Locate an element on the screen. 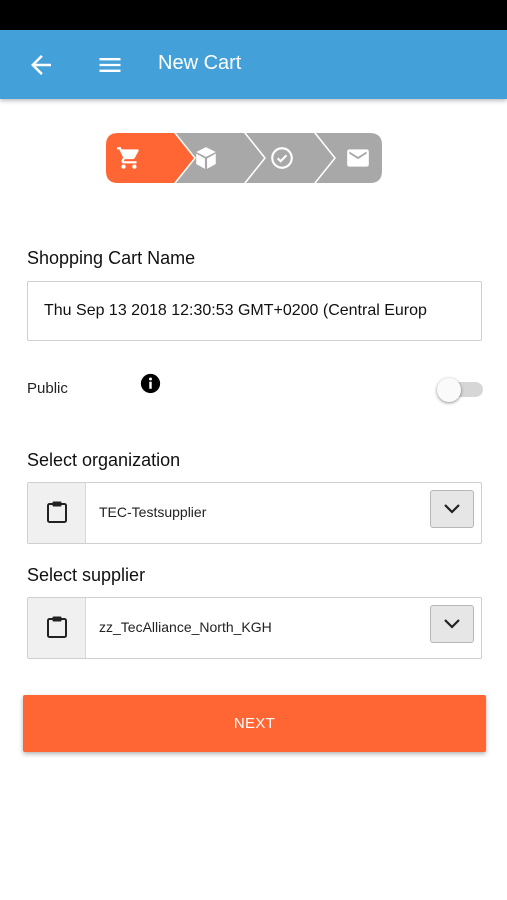 This screenshot has height=900, width=507. box-icon is located at coordinates (206, 158).